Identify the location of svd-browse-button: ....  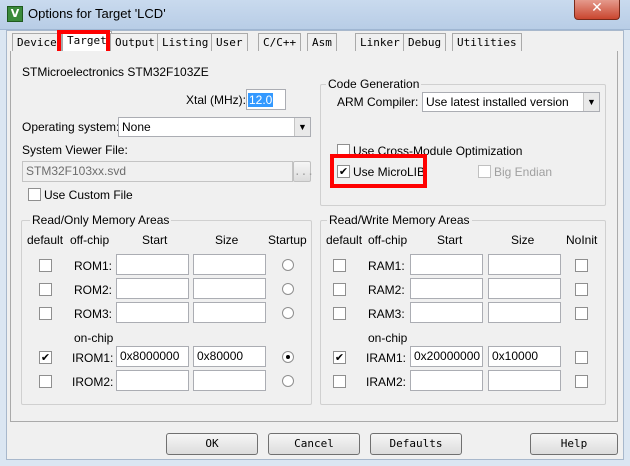
(303, 171).